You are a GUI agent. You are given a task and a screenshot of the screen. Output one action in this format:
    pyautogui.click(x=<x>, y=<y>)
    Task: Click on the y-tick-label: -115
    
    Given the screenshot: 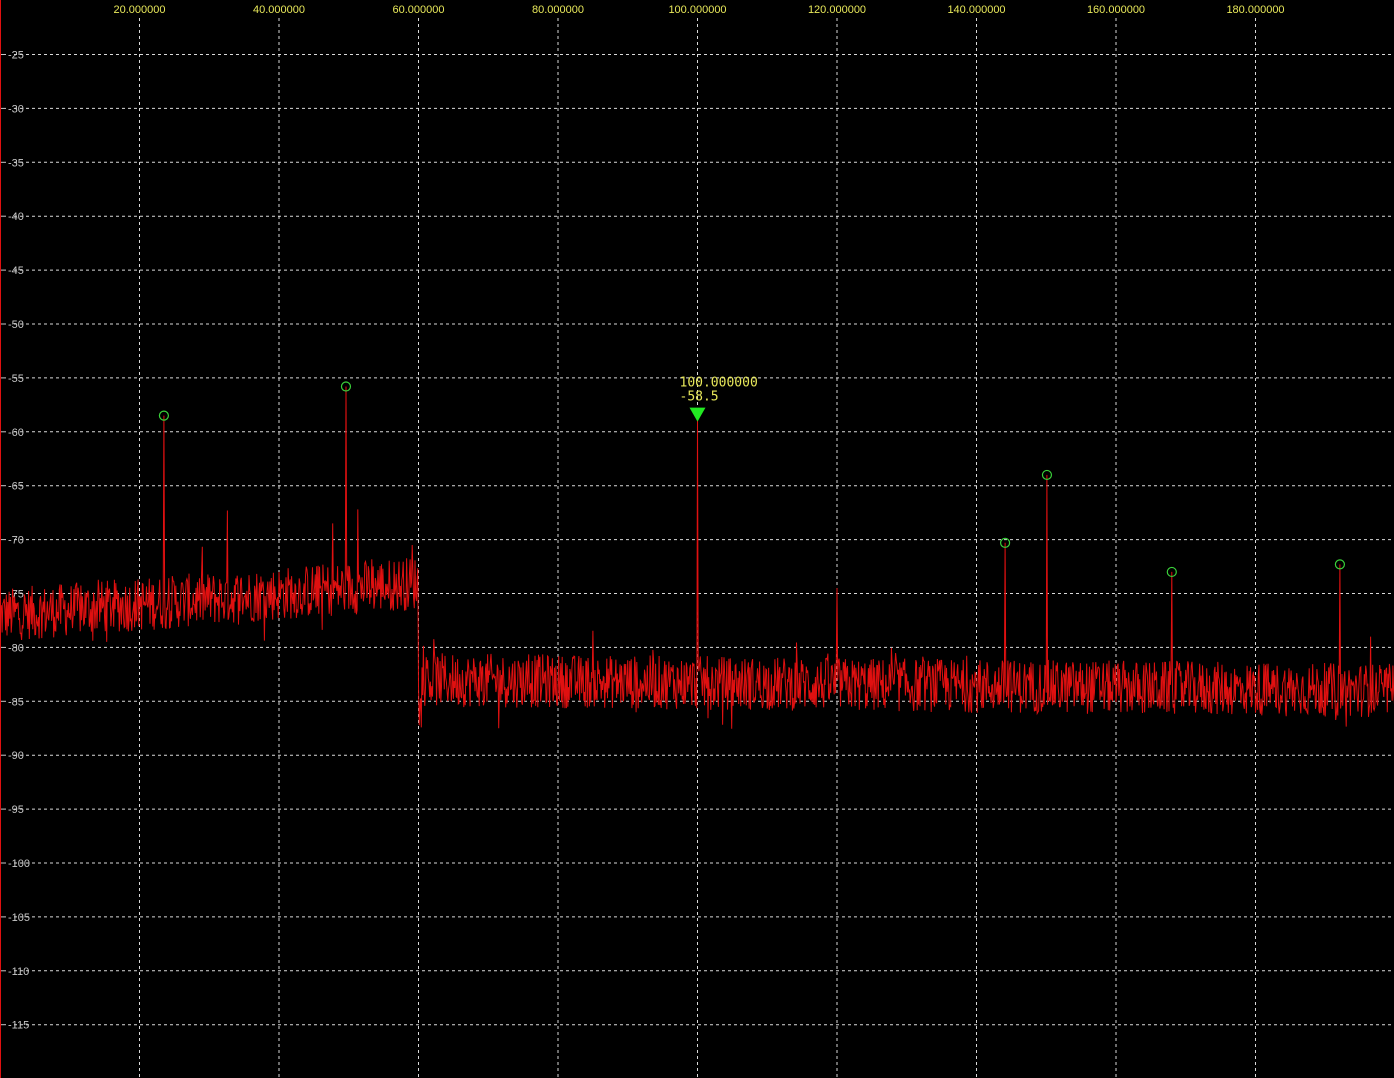 What is the action you would take?
    pyautogui.click(x=18, y=1026)
    